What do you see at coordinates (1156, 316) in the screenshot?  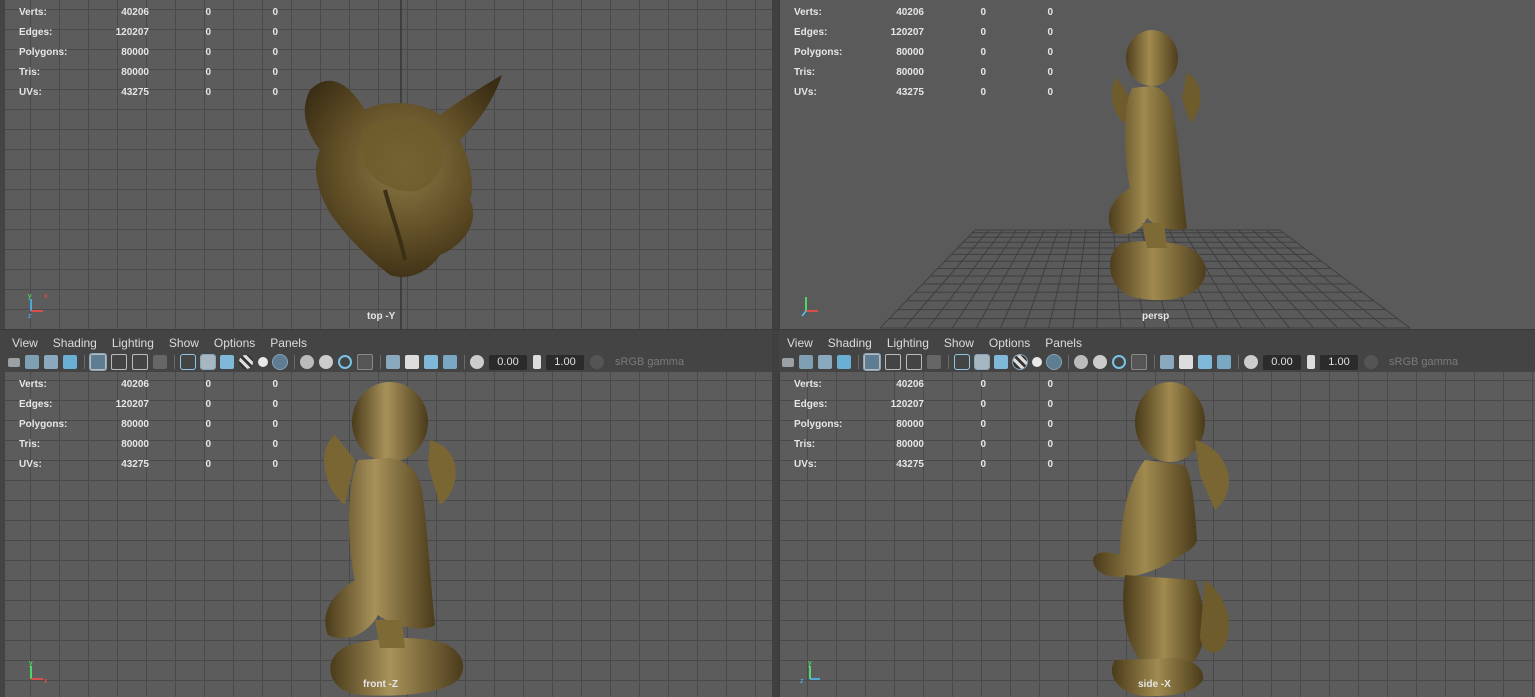 I see `camera-label-persp: persp` at bounding box center [1156, 316].